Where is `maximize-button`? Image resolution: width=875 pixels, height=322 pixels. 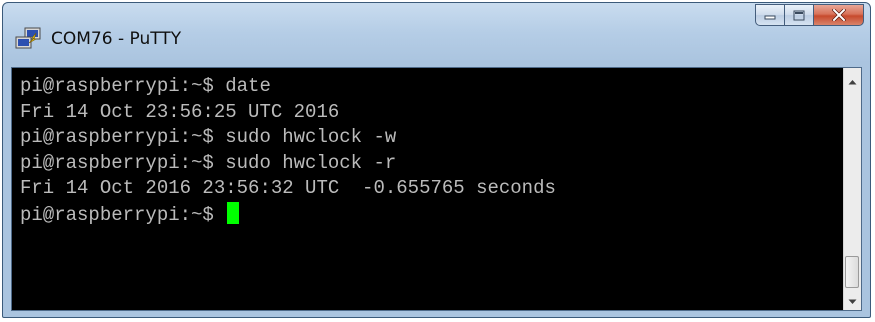 maximize-button is located at coordinates (799, 15).